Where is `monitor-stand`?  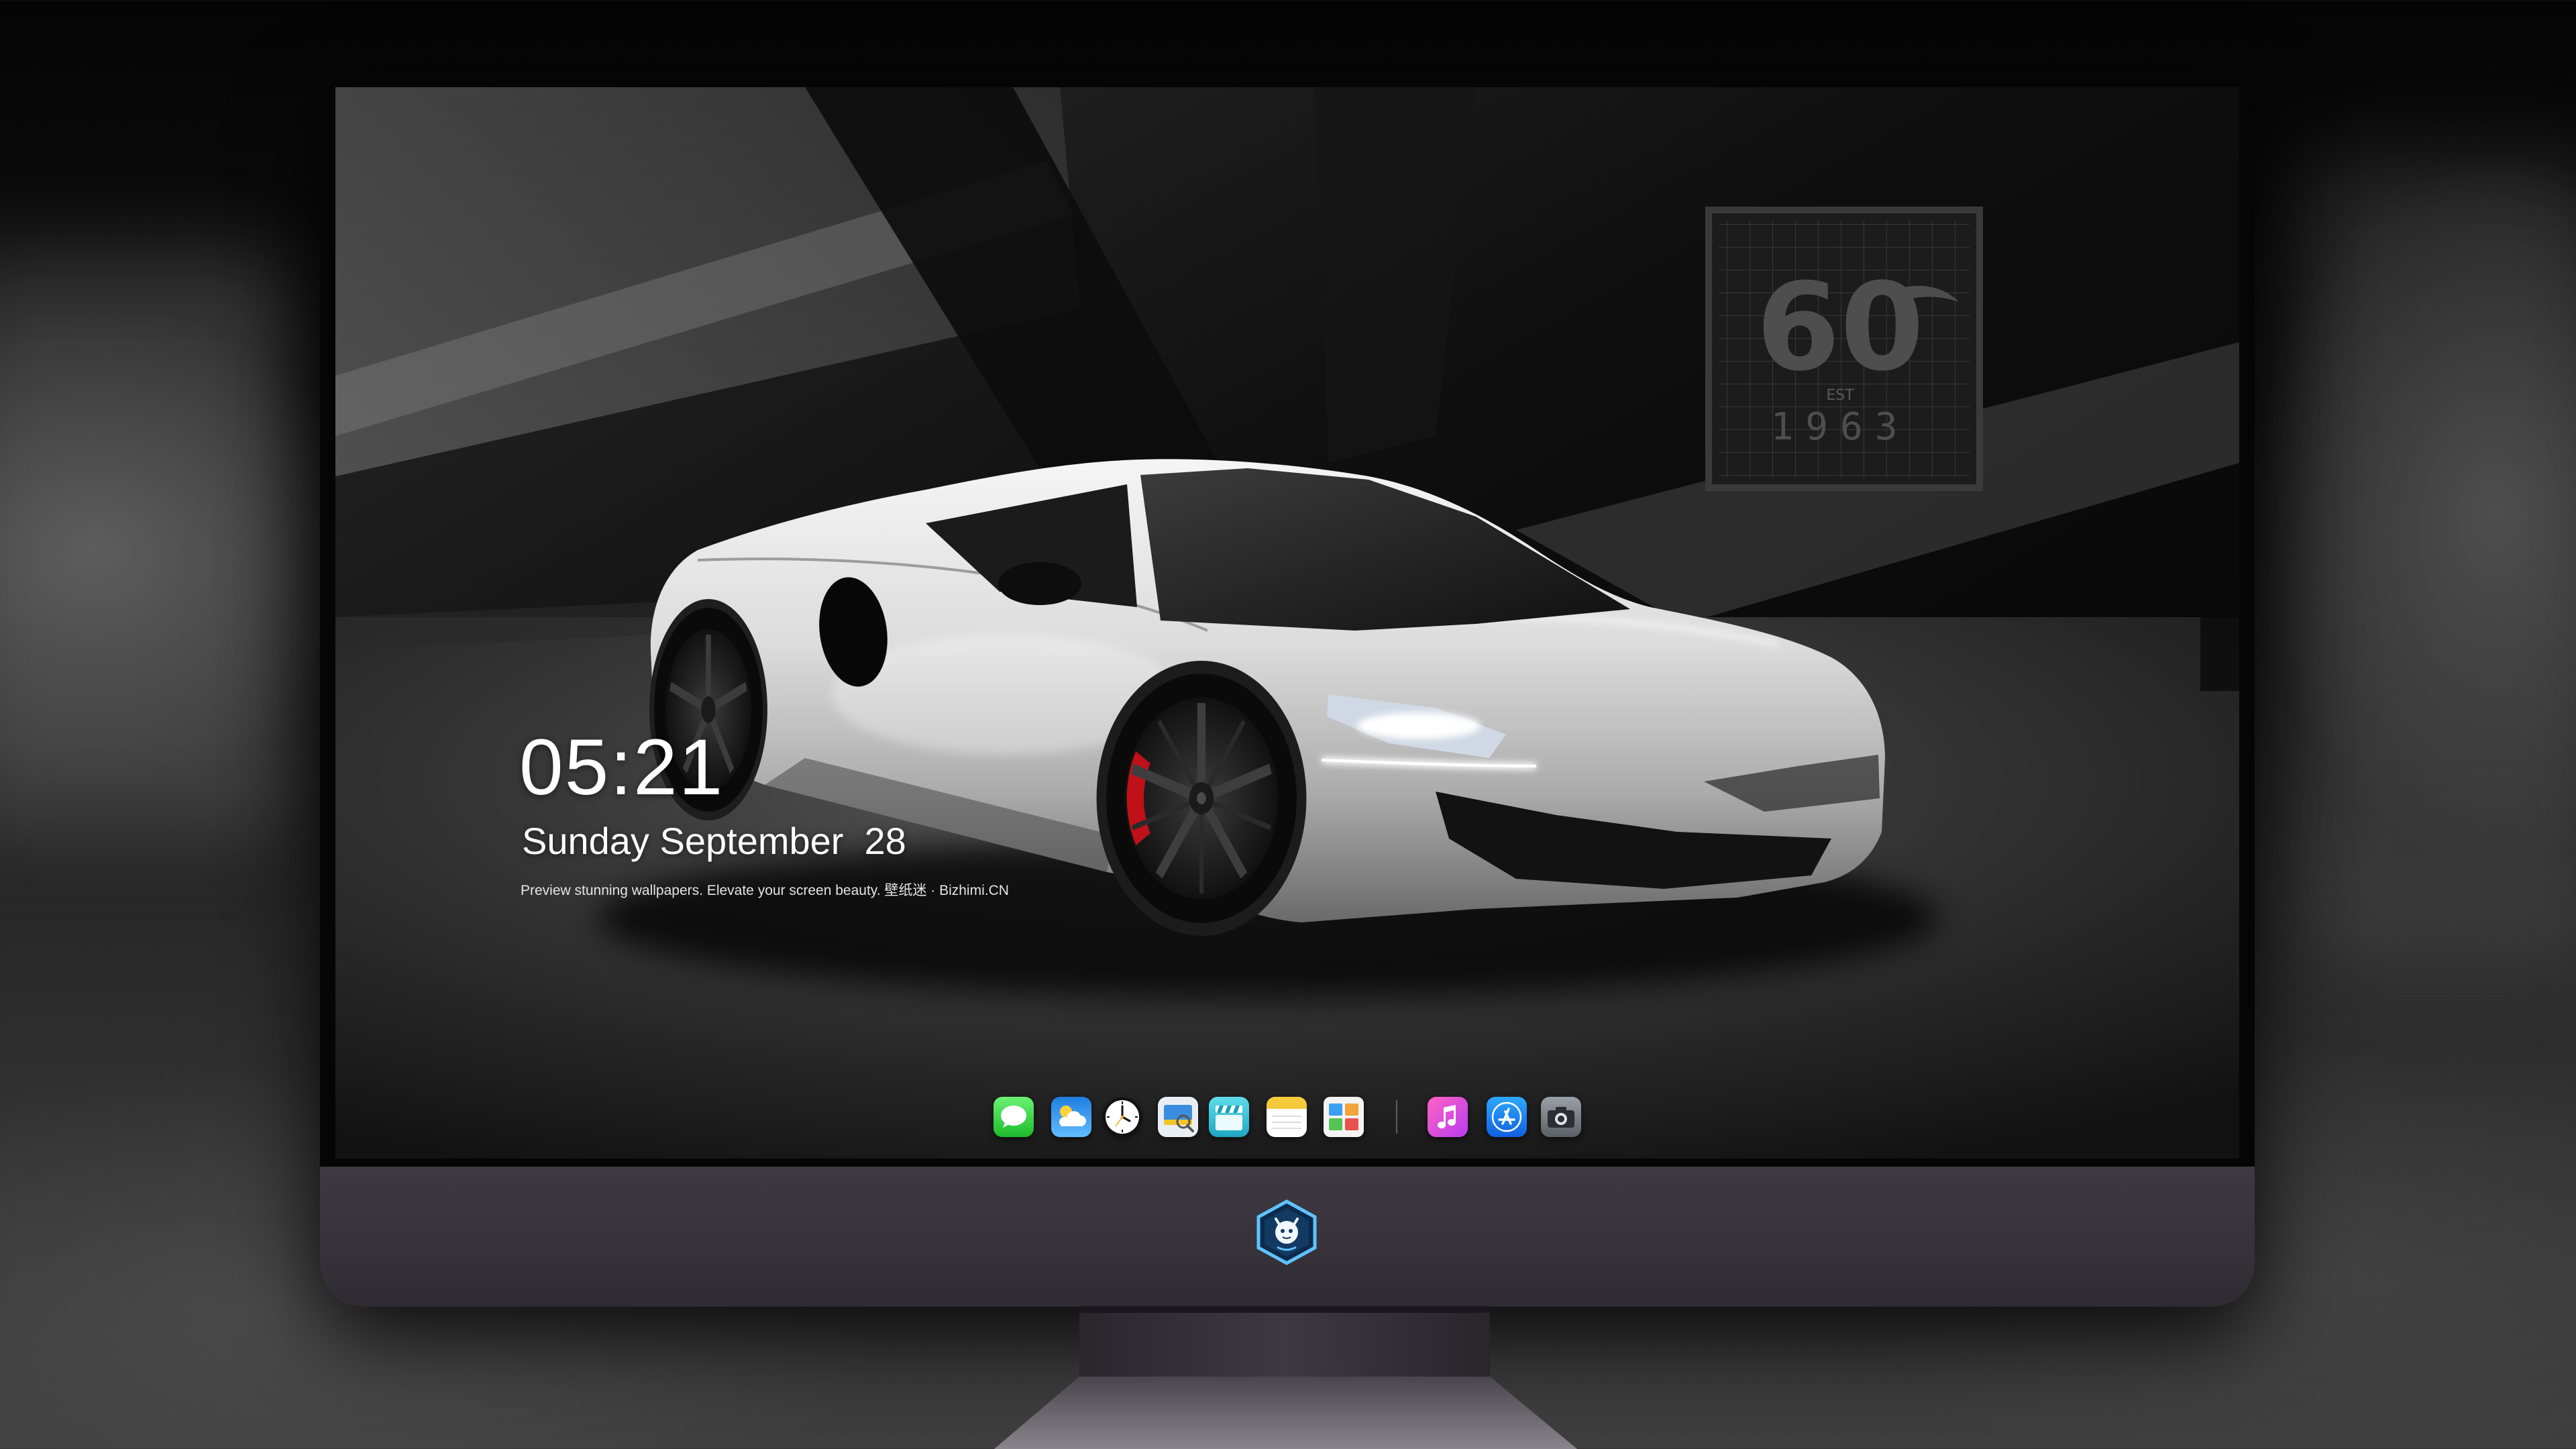
monitor-stand is located at coordinates (1285, 1377).